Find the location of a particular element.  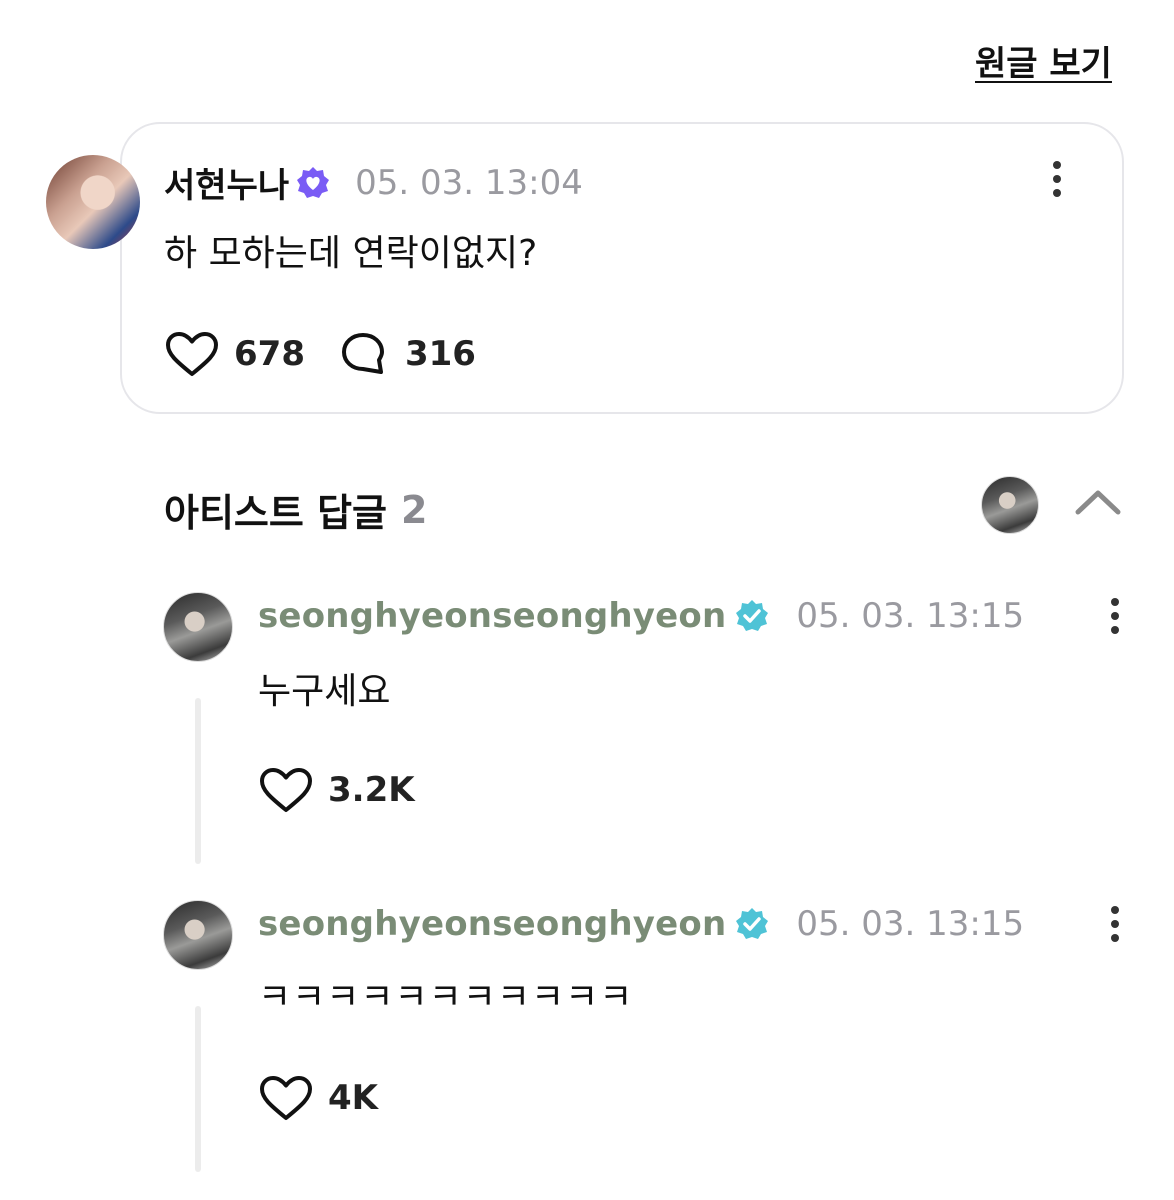

post-comment-count: 316 is located at coordinates (440, 354).